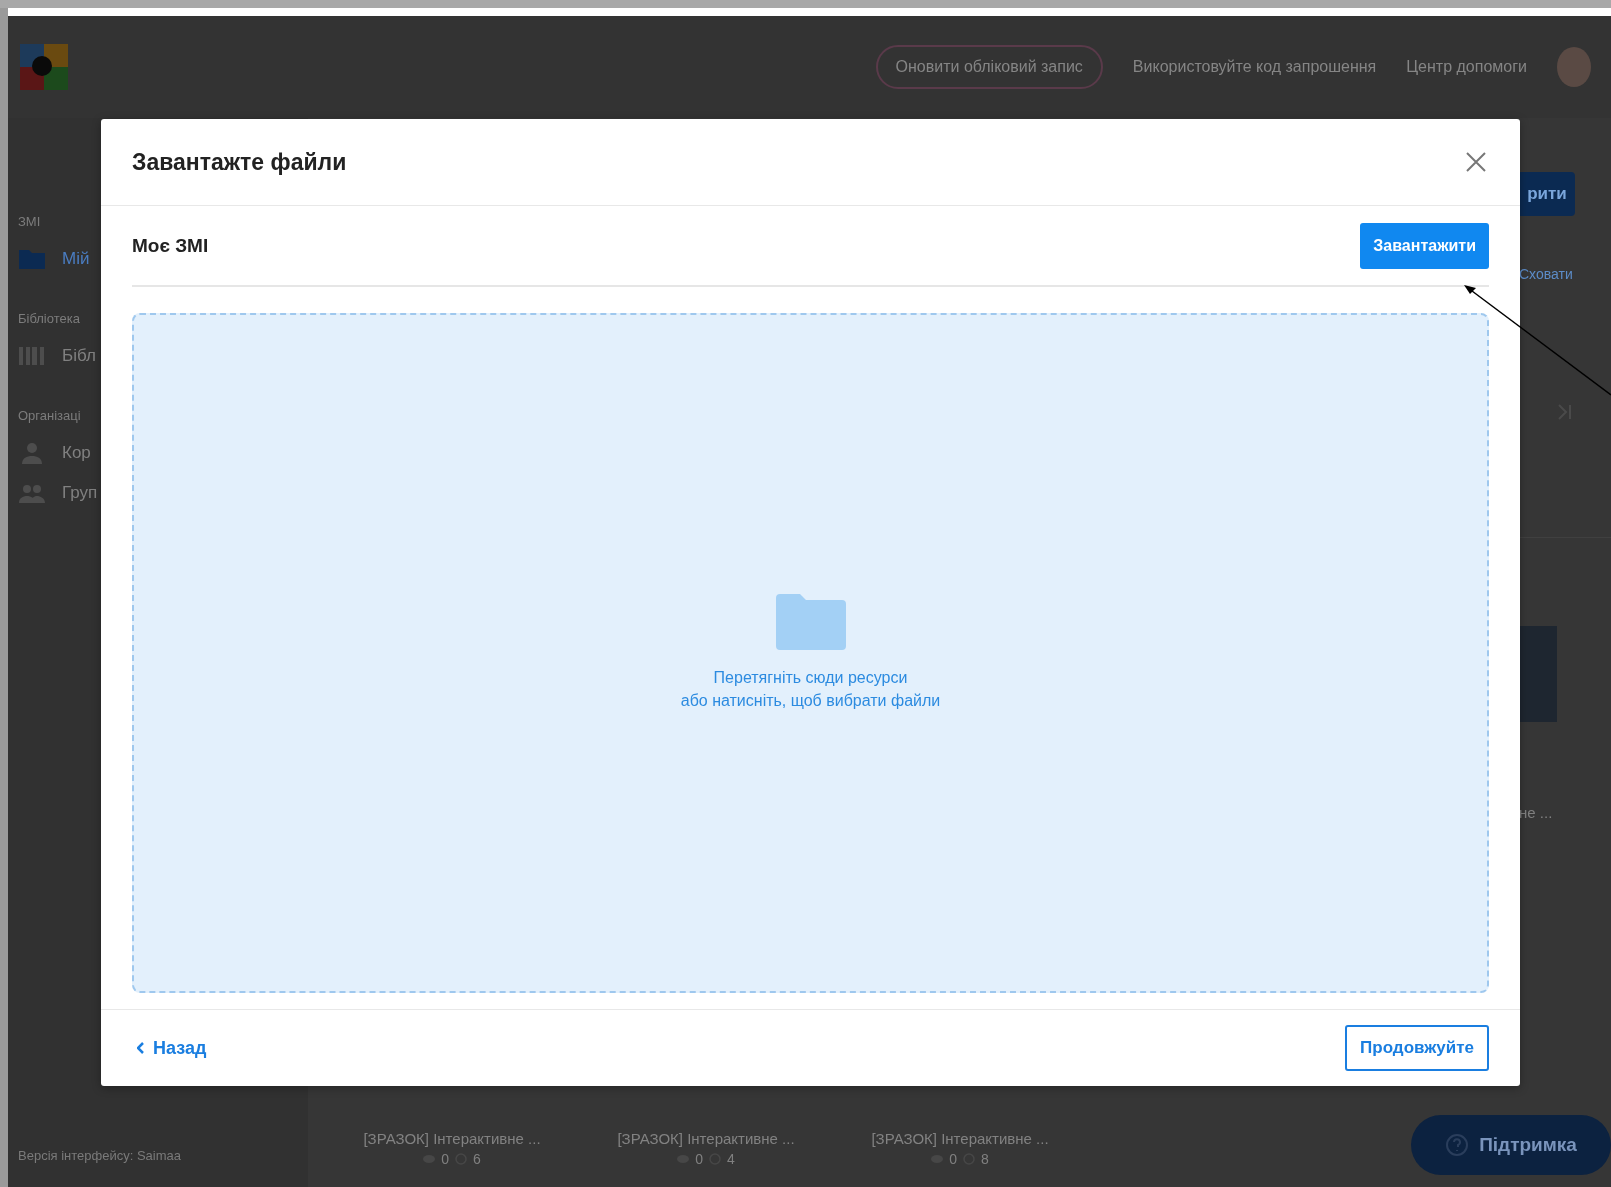 The image size is (1611, 1187). Describe the element at coordinates (477, 1159) in the screenshot. I see `duration-count: 6` at that location.